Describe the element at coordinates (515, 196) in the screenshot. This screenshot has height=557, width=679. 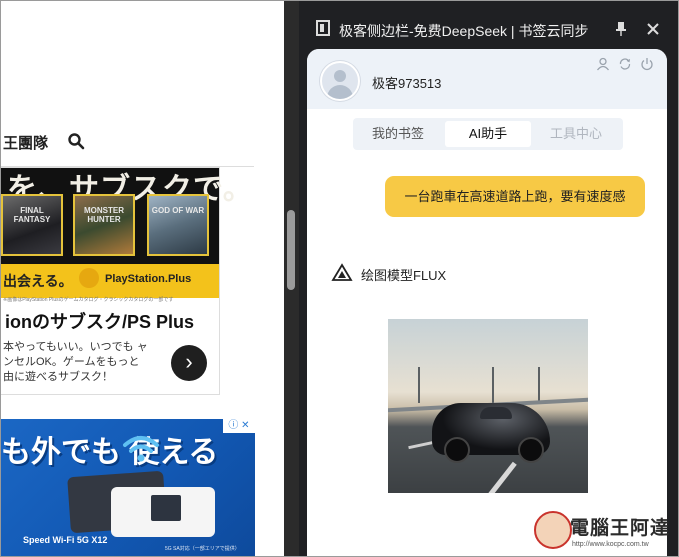
I see `user-message-bubble: 一台跑車在高速道路上跑，要有速度感` at that location.